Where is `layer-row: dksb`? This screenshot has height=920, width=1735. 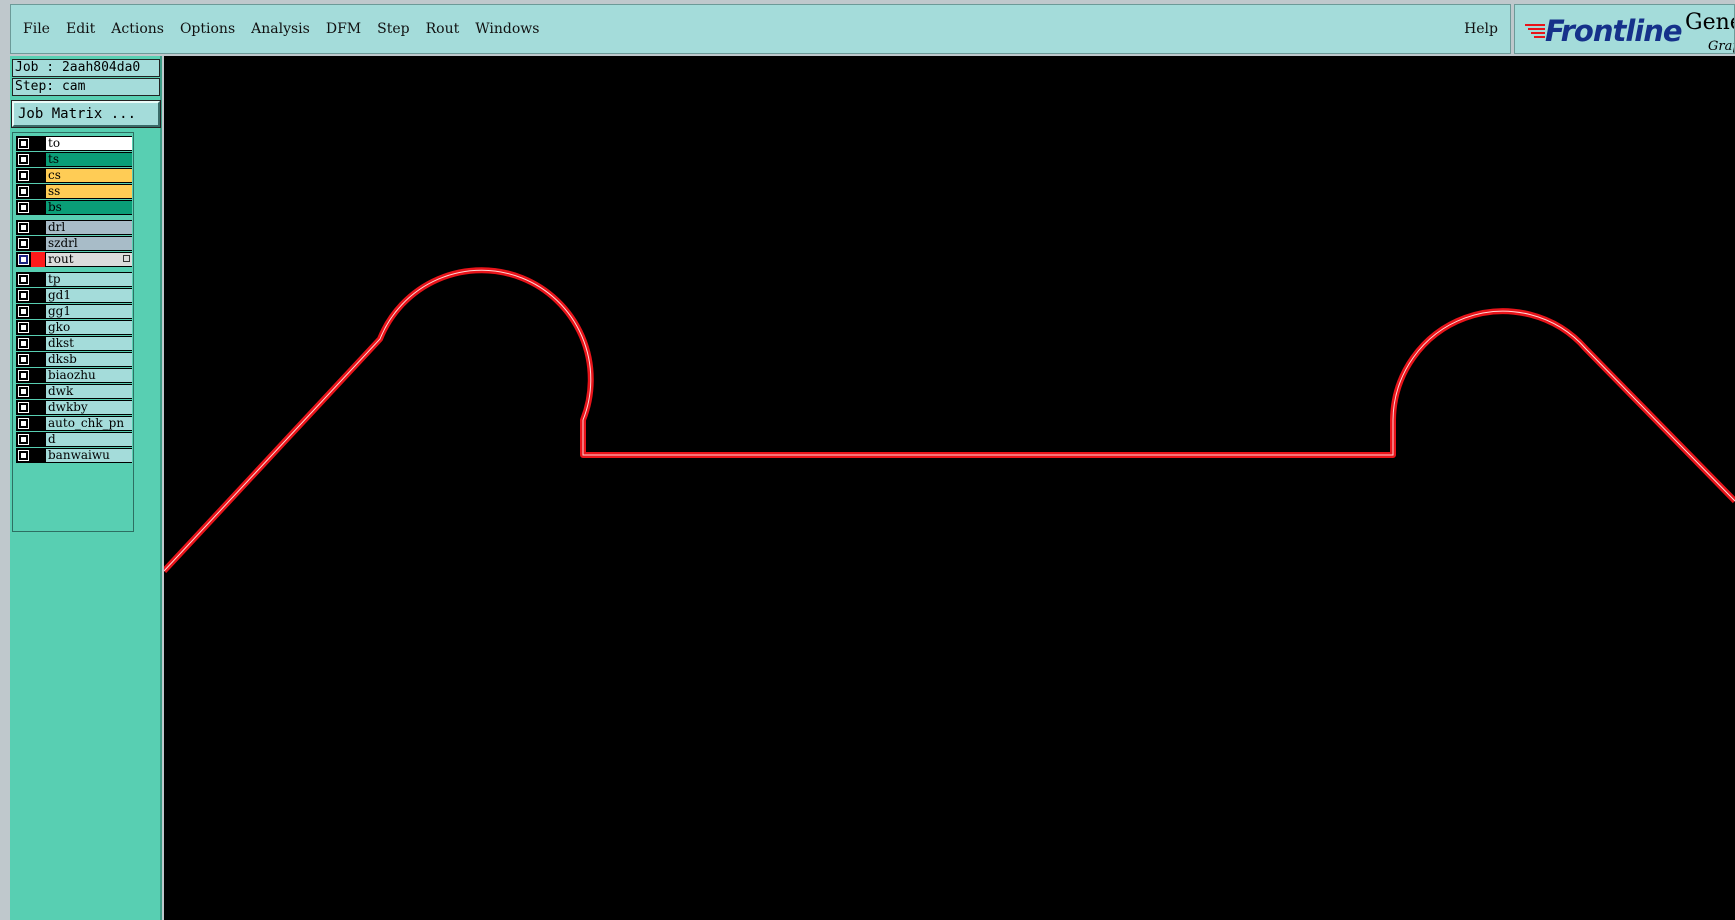 layer-row: dksb is located at coordinates (74, 359).